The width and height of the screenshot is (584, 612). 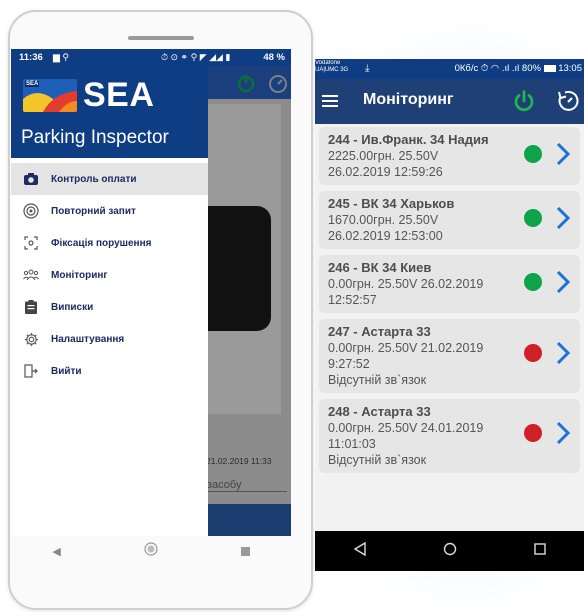 What do you see at coordinates (31, 243) in the screenshot?
I see `focus-icon` at bounding box center [31, 243].